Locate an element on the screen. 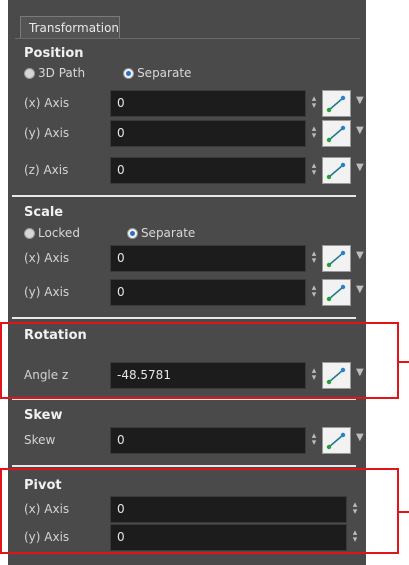  tab-divider is located at coordinates (187, 38).